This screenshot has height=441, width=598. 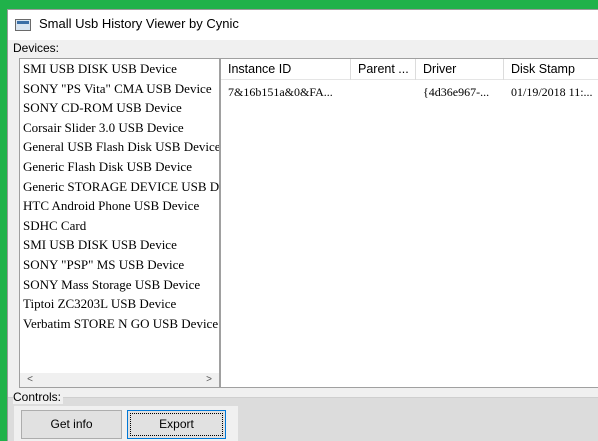 I want to click on device-list-item: SONY CD-ROM USB Device, so click(x=119, y=108).